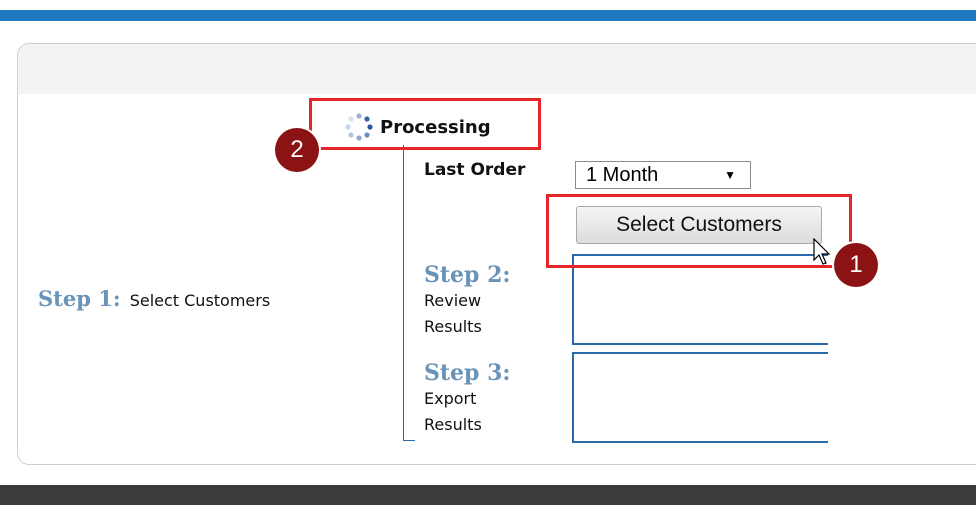 The height and width of the screenshot is (505, 976). I want to click on button-highlight, so click(699, 231).